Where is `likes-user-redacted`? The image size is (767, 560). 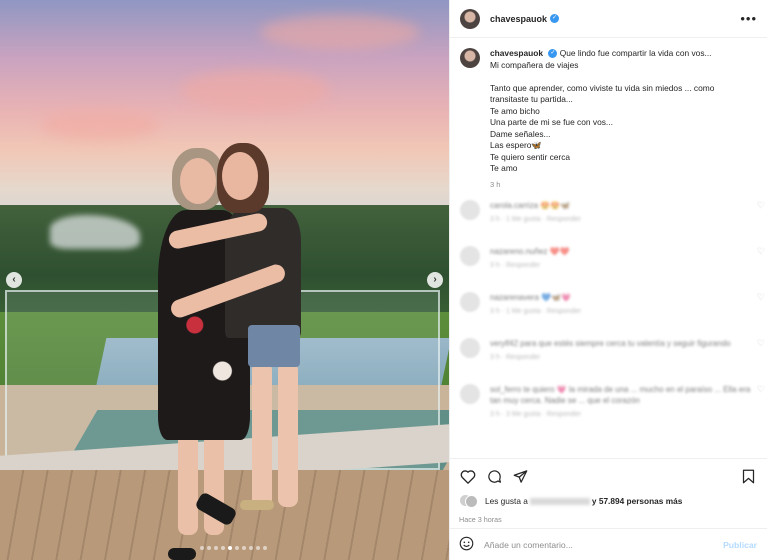
likes-user-redacted is located at coordinates (559, 501).